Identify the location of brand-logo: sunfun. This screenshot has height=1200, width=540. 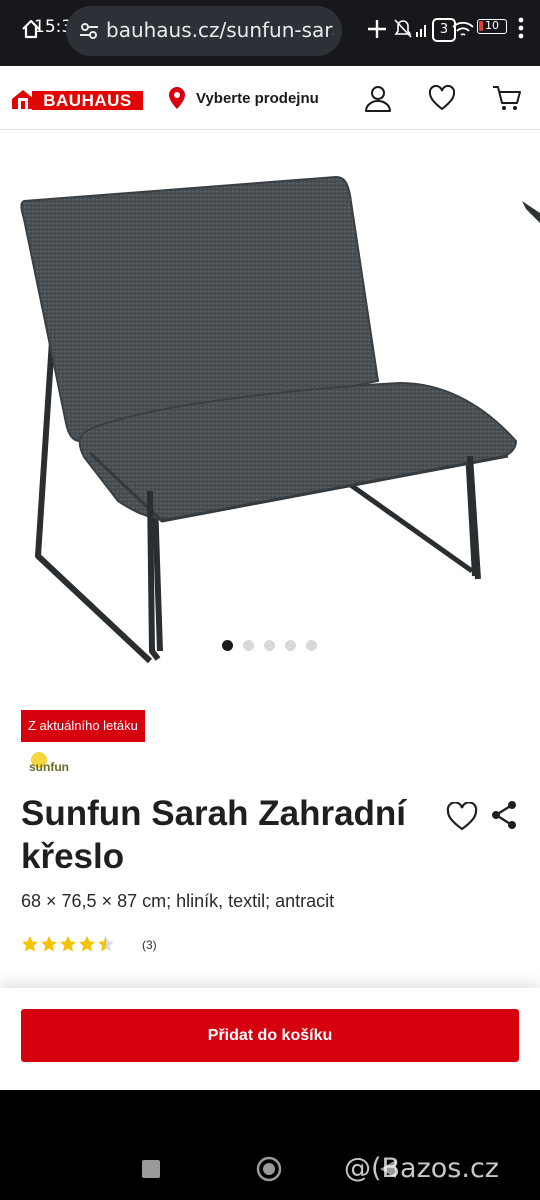
(51, 764).